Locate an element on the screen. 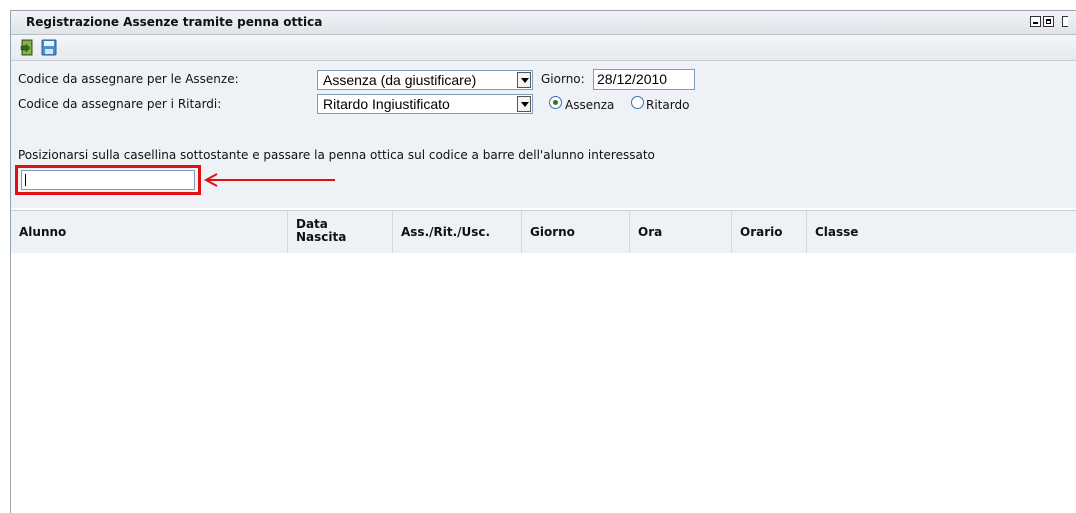 The height and width of the screenshot is (513, 1076). column-header-label: Orario is located at coordinates (761, 232).